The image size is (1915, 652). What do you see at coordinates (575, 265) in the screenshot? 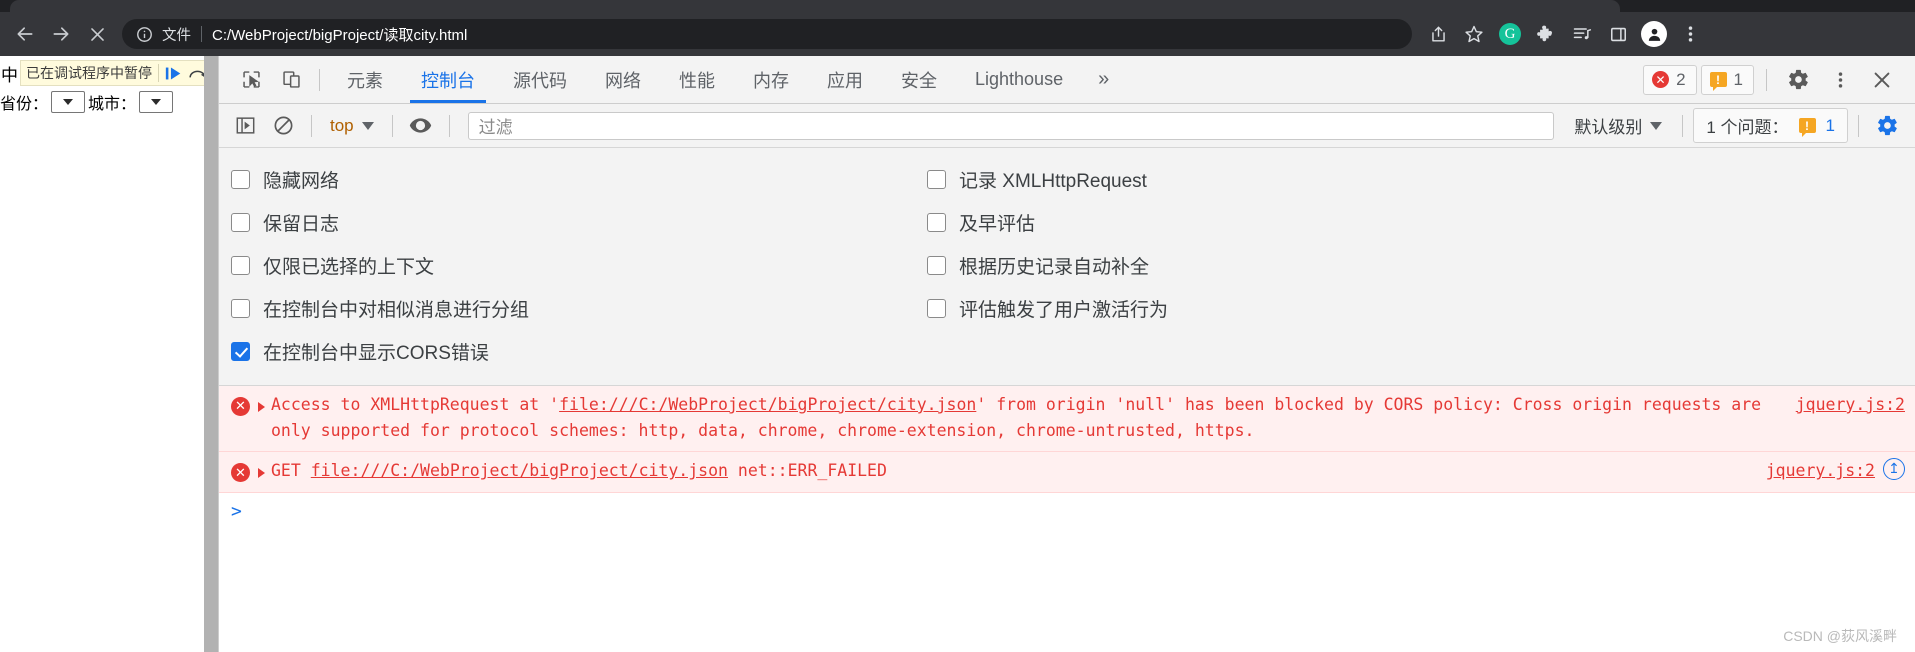
I see `setting-selected-context-only: 仅限已选择的上下文` at bounding box center [575, 265].